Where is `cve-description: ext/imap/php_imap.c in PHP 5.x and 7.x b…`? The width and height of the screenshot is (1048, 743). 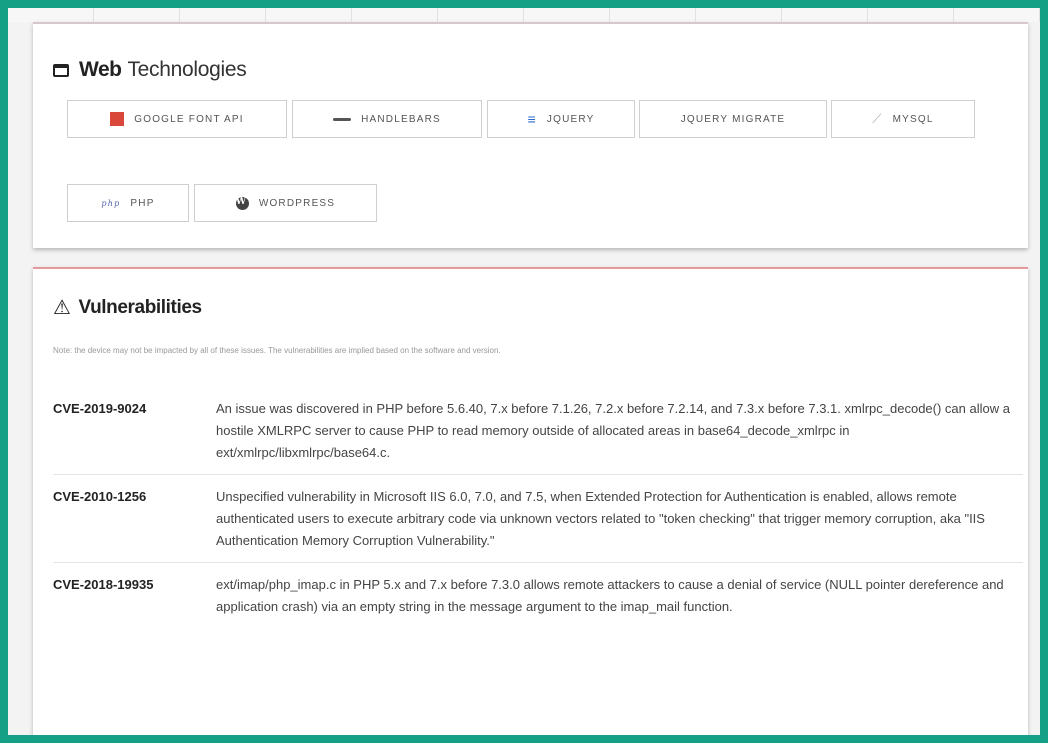
cve-description: ext/imap/php_imap.c in PHP 5.x and 7.x b… is located at coordinates (610, 595).